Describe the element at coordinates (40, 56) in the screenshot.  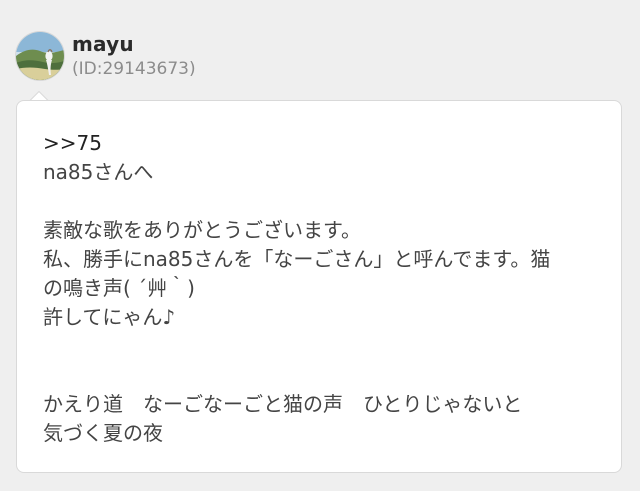
I see `user-avatar-icon` at that location.